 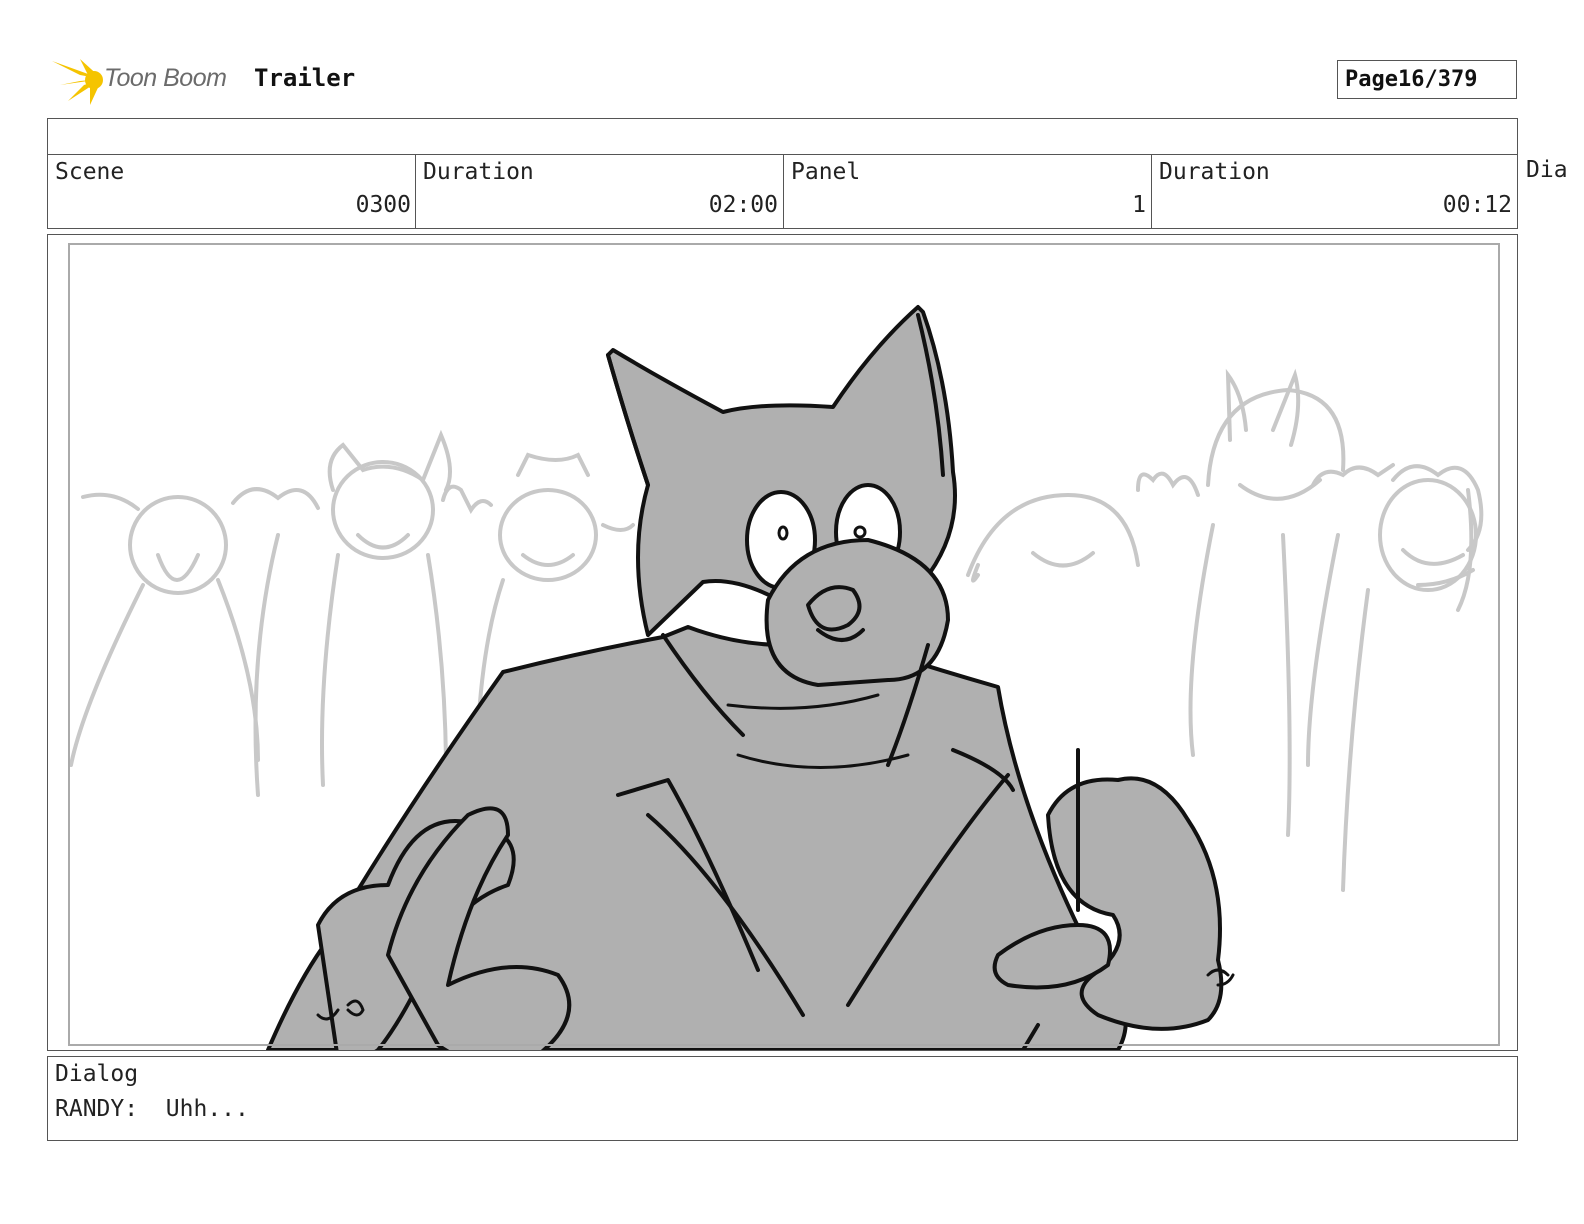 I want to click on panel-duration-value: 00:12, so click(x=1477, y=205).